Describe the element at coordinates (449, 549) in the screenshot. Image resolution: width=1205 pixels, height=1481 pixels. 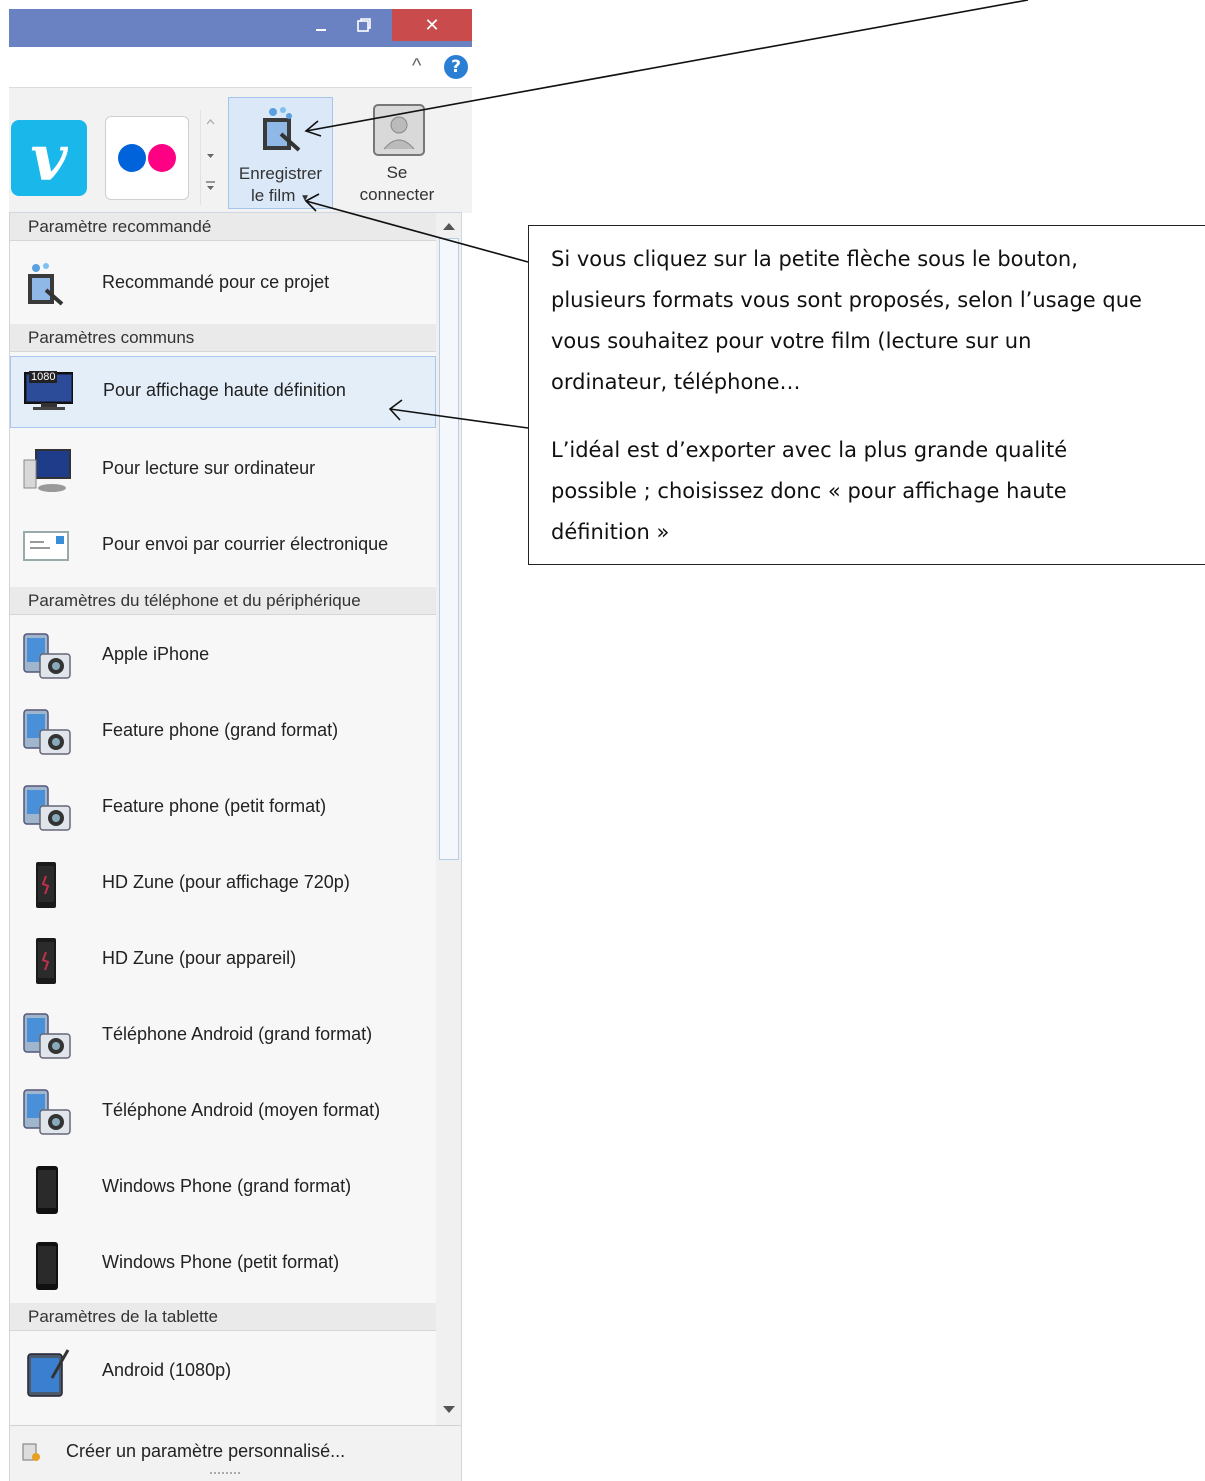
I see `scroll-thumb` at that location.